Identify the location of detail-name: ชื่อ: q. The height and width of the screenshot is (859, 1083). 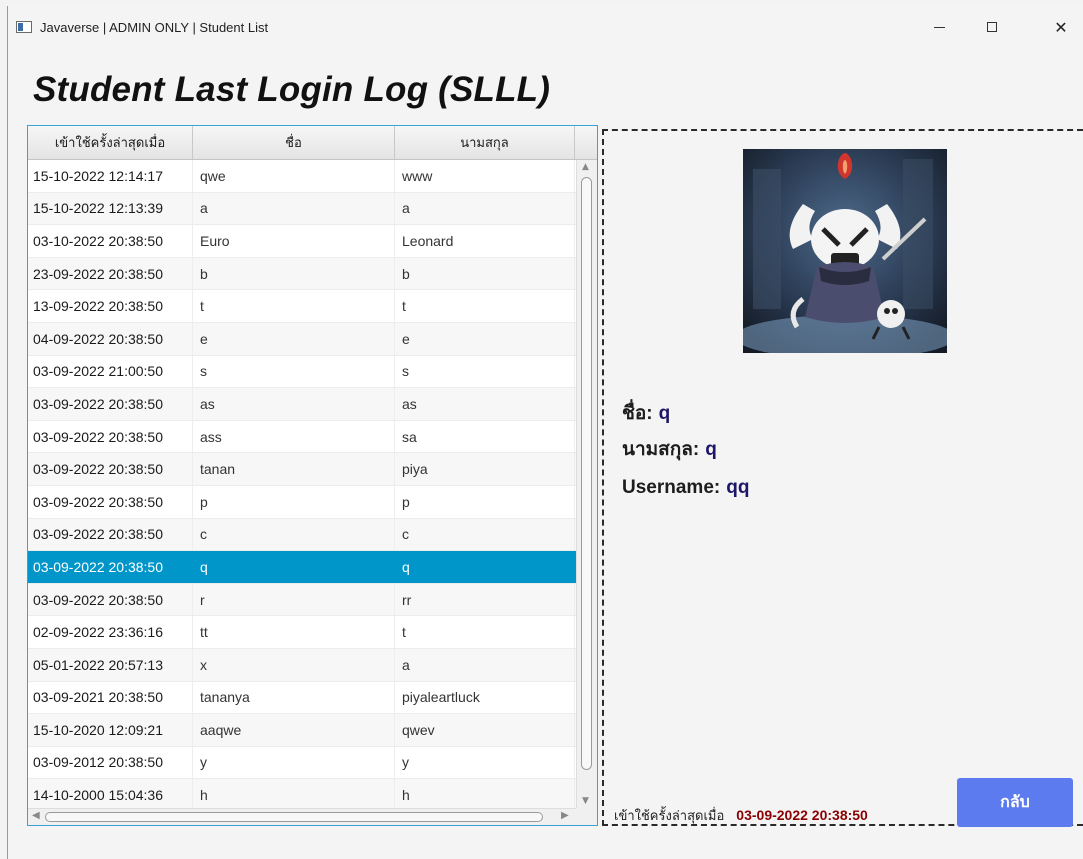
(646, 413).